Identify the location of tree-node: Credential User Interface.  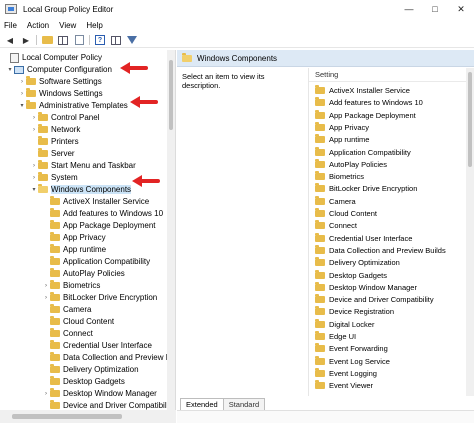
(97, 345).